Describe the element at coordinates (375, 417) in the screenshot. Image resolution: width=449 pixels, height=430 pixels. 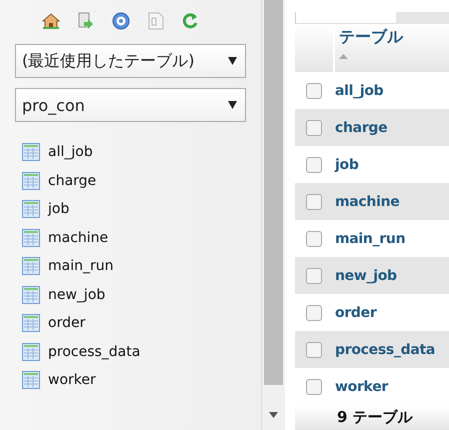
I see `table-count: 9 テーブル` at that location.